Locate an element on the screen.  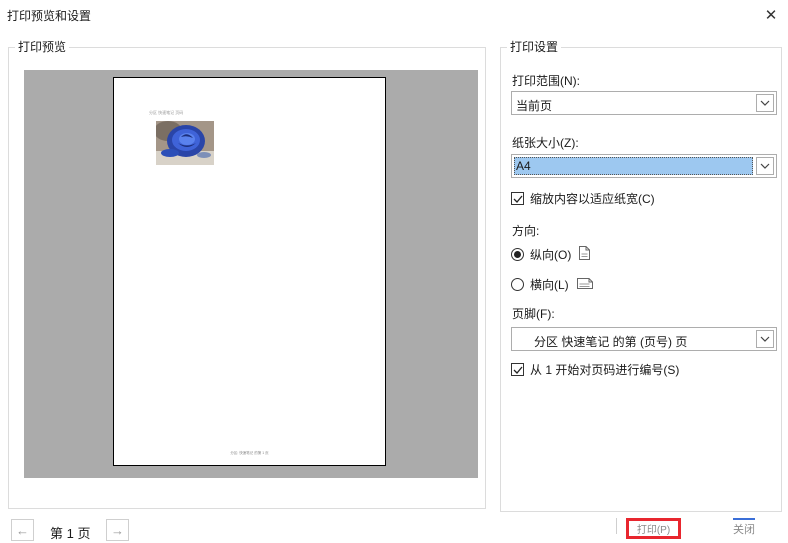
blue-rose-image is located at coordinates (185, 143).